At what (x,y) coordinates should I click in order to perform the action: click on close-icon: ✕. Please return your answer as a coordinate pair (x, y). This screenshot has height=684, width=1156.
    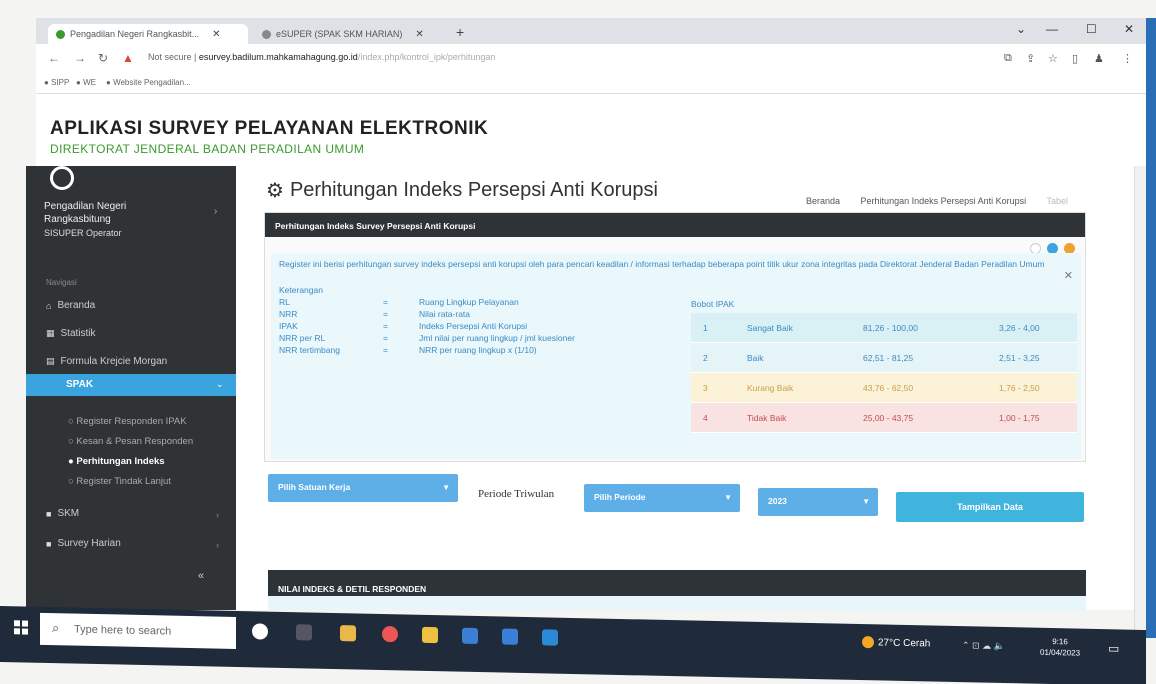
    Looking at the image, I should click on (1068, 275).